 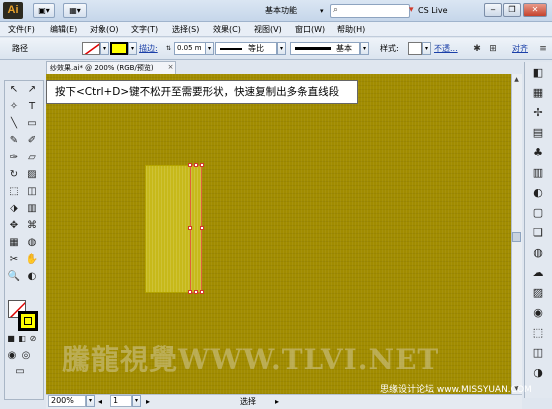 I want to click on symbols-panel-icon: ▤, so click(x=538, y=132).